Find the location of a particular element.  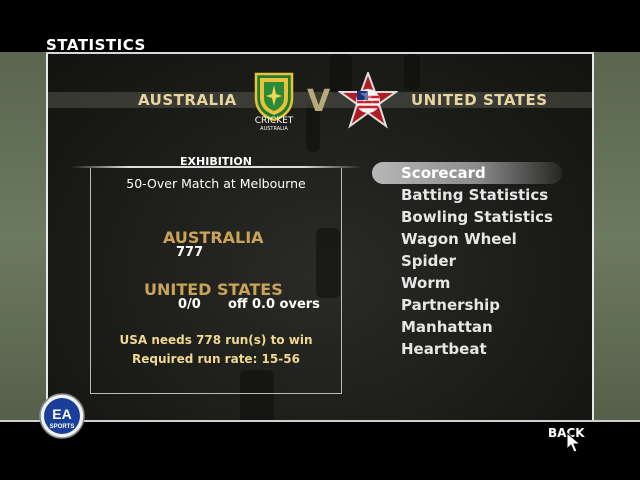

home-team-name: AUSTRALIA is located at coordinates (187, 100).